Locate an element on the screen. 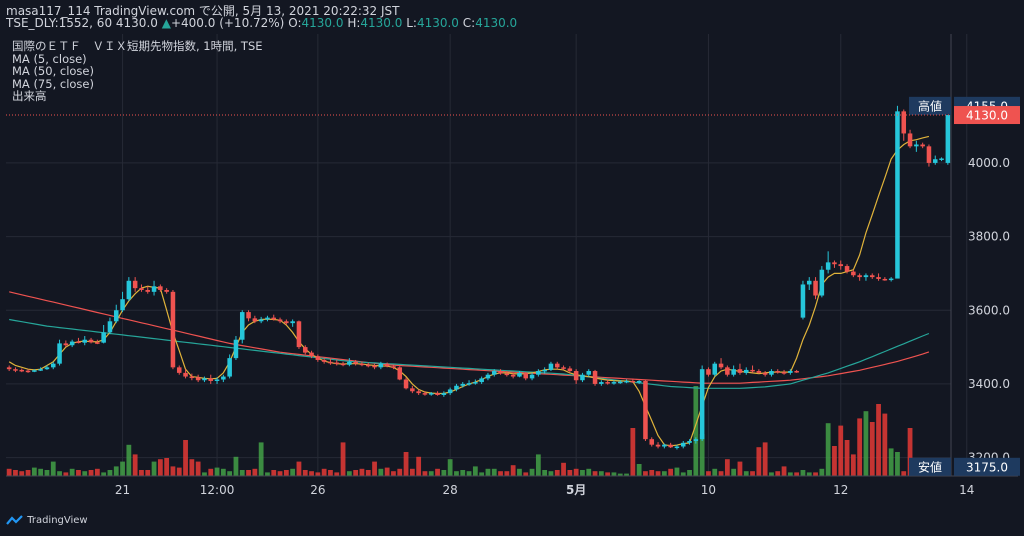  x-tick-label: 5月 is located at coordinates (576, 490).